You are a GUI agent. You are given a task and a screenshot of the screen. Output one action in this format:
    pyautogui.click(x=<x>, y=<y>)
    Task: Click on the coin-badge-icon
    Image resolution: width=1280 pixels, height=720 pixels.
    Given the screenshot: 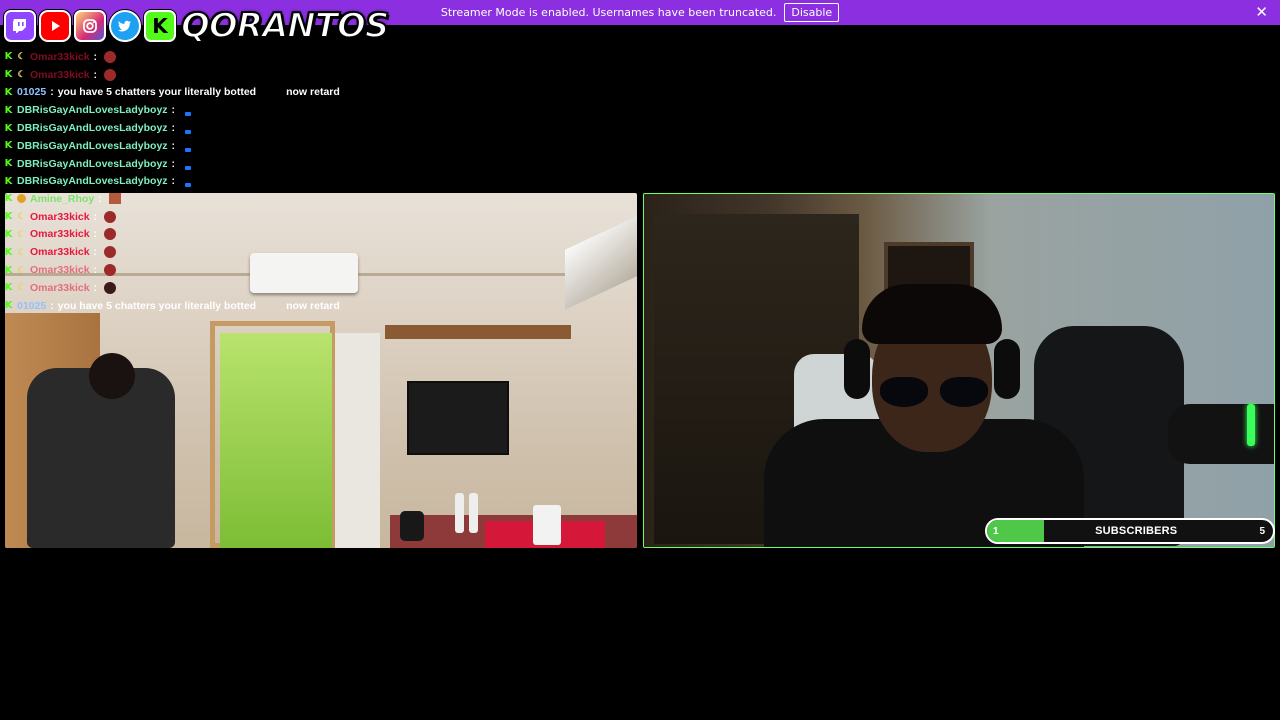 What is the action you would take?
    pyautogui.click(x=21, y=199)
    